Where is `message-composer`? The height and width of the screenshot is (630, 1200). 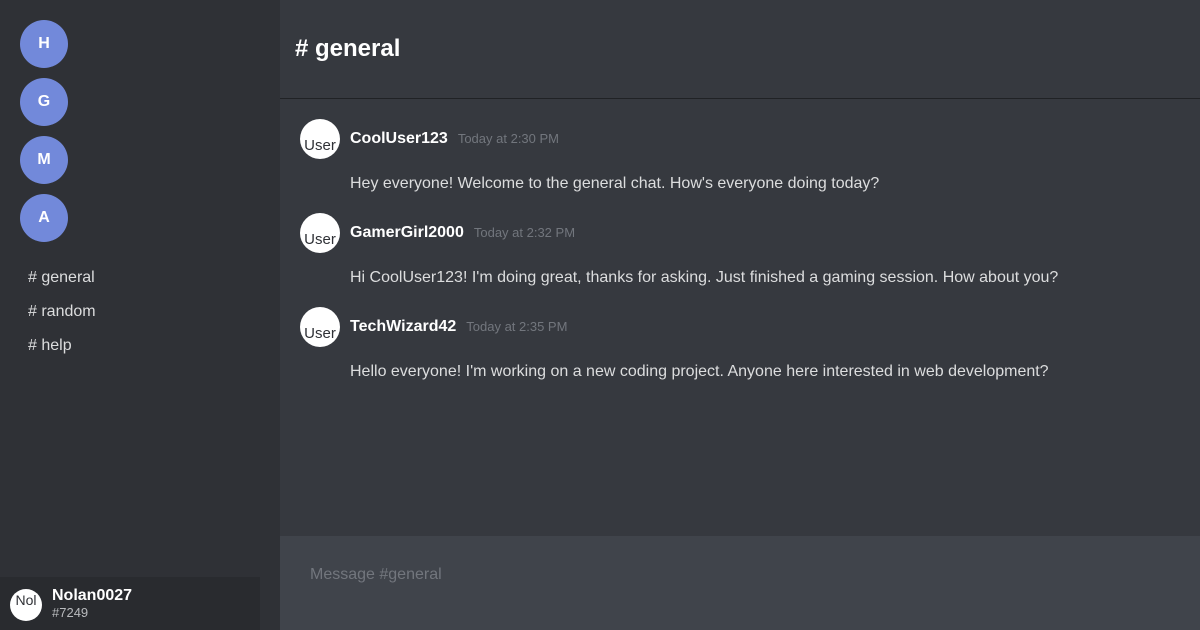
message-composer is located at coordinates (740, 583).